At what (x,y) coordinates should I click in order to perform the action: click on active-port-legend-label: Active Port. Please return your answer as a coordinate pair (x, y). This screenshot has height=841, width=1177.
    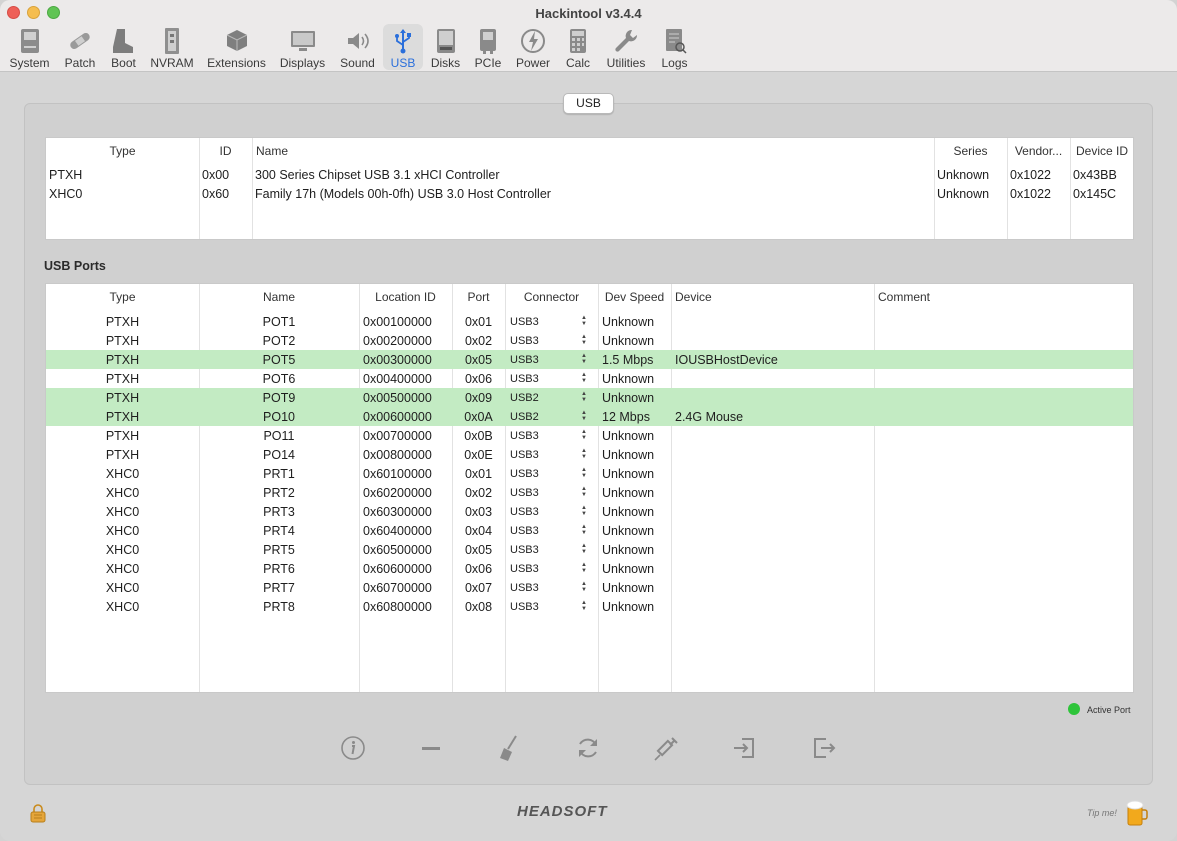
    Looking at the image, I should click on (1109, 710).